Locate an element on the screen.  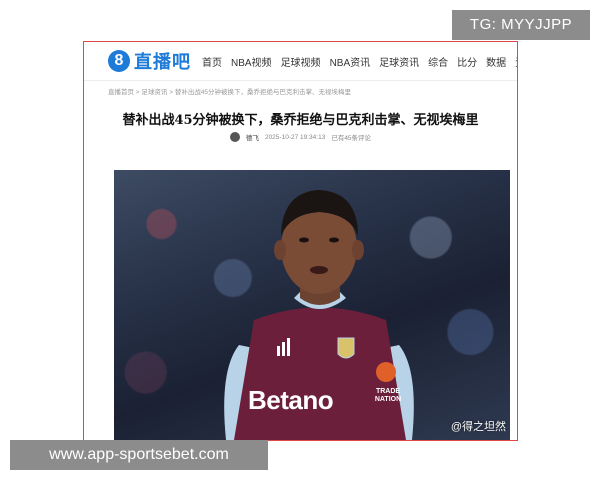
nav-item-football-news: 足球资讯 is located at coordinates (399, 61).